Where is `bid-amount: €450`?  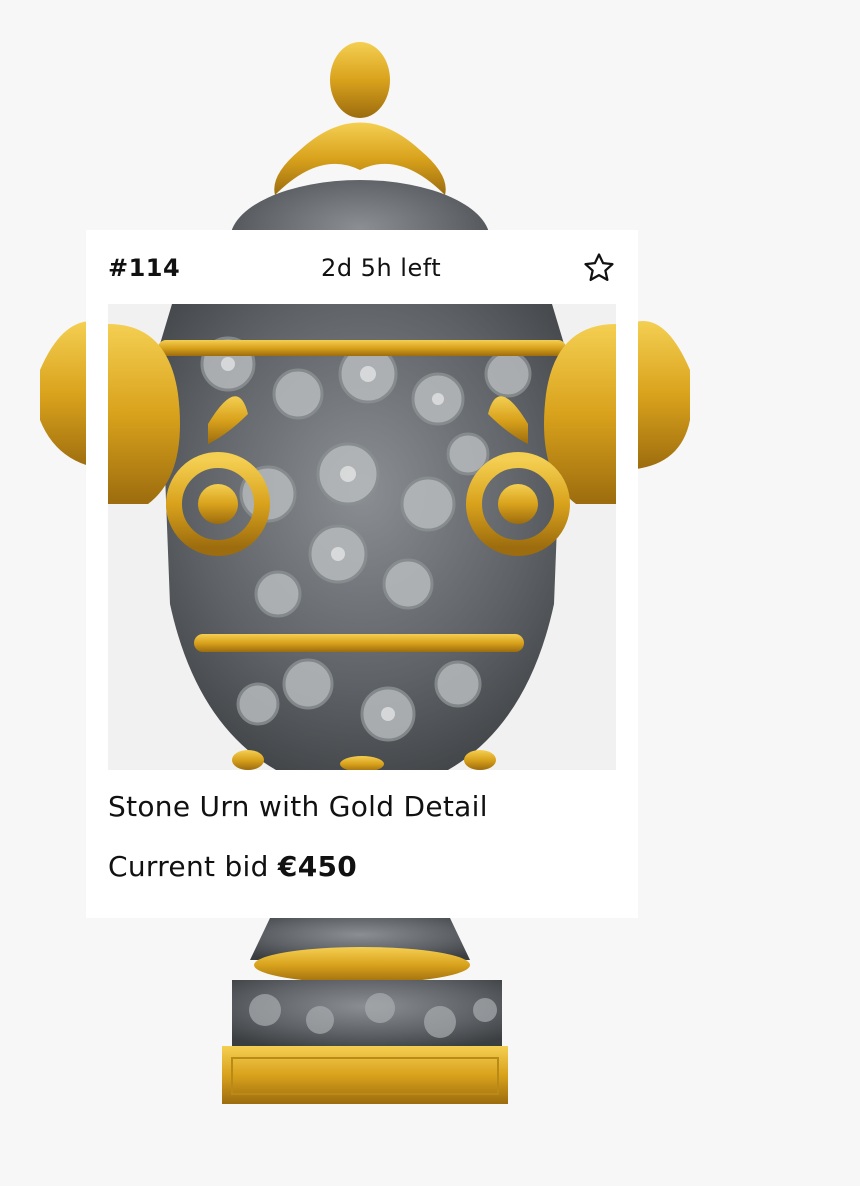
bid-amount: €450 is located at coordinates (317, 866).